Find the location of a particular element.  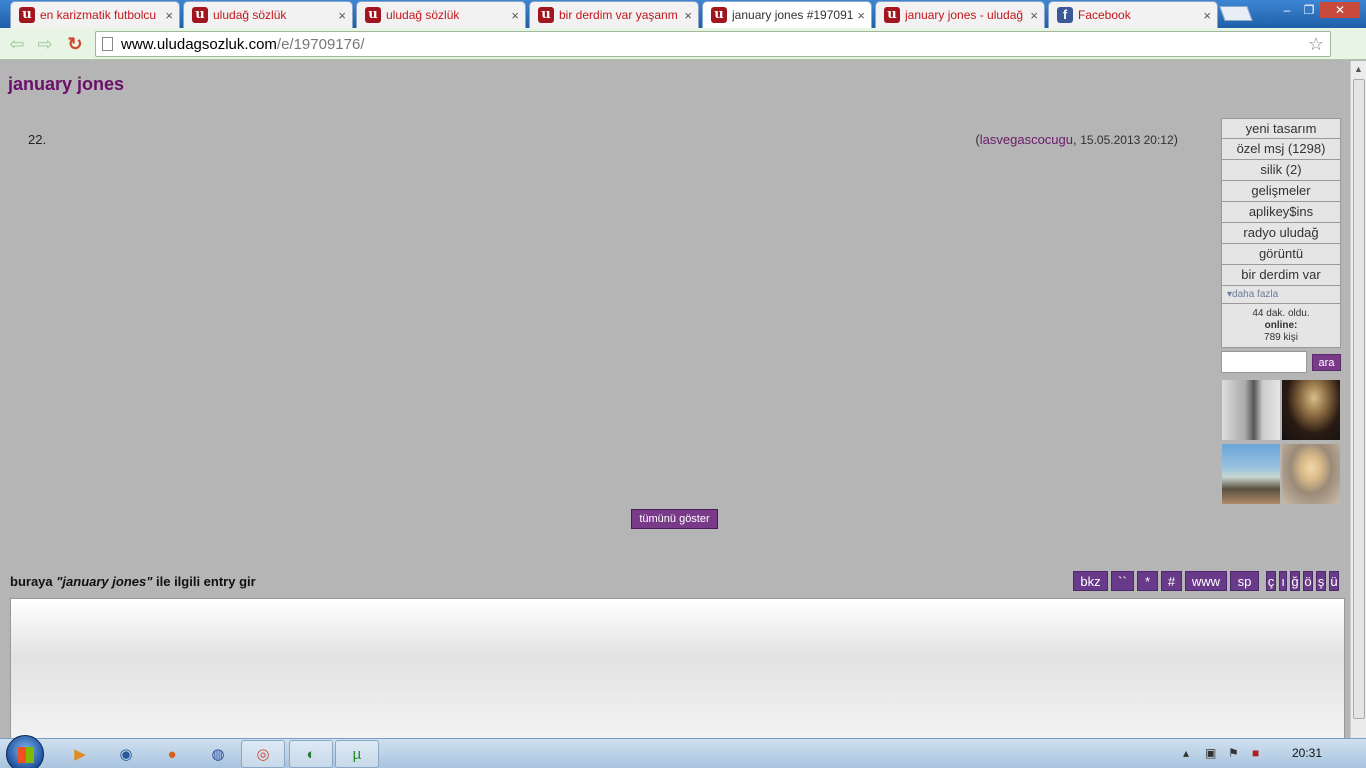

back-arrow-icon: ⇦ is located at coordinates (17, 44).